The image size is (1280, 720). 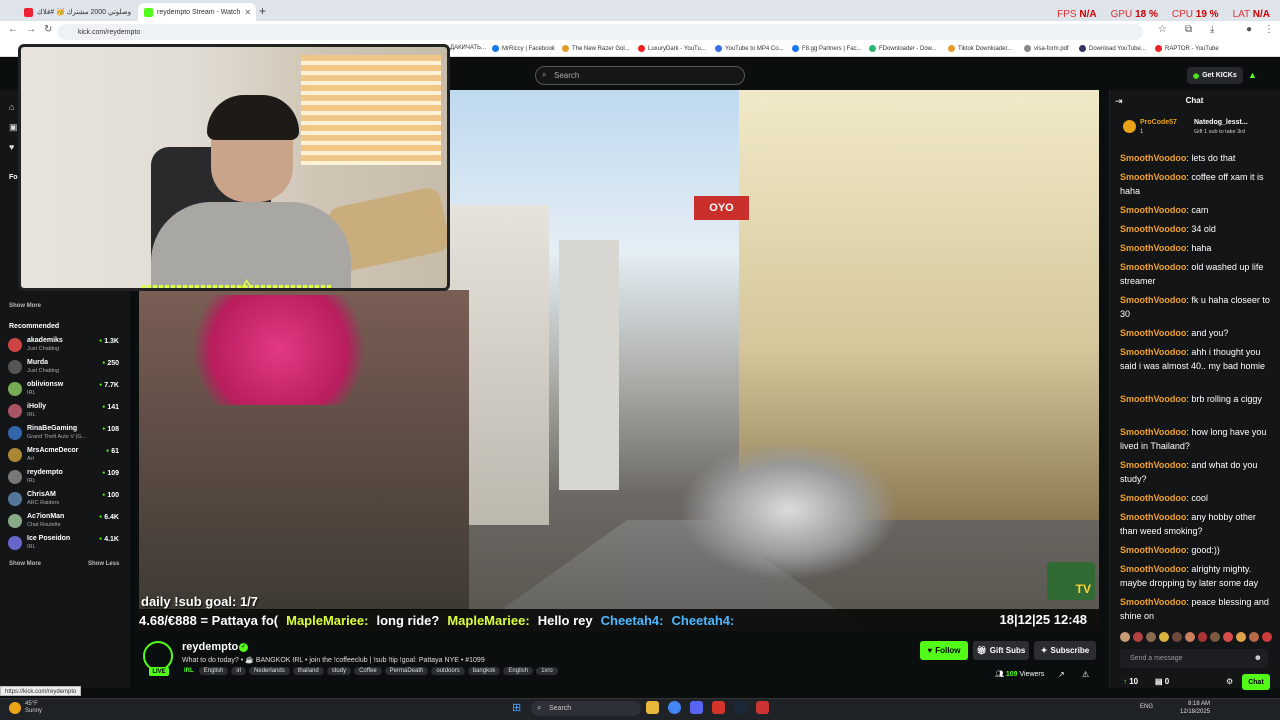 I want to click on tag-chip: outdoors, so click(x=448, y=671).